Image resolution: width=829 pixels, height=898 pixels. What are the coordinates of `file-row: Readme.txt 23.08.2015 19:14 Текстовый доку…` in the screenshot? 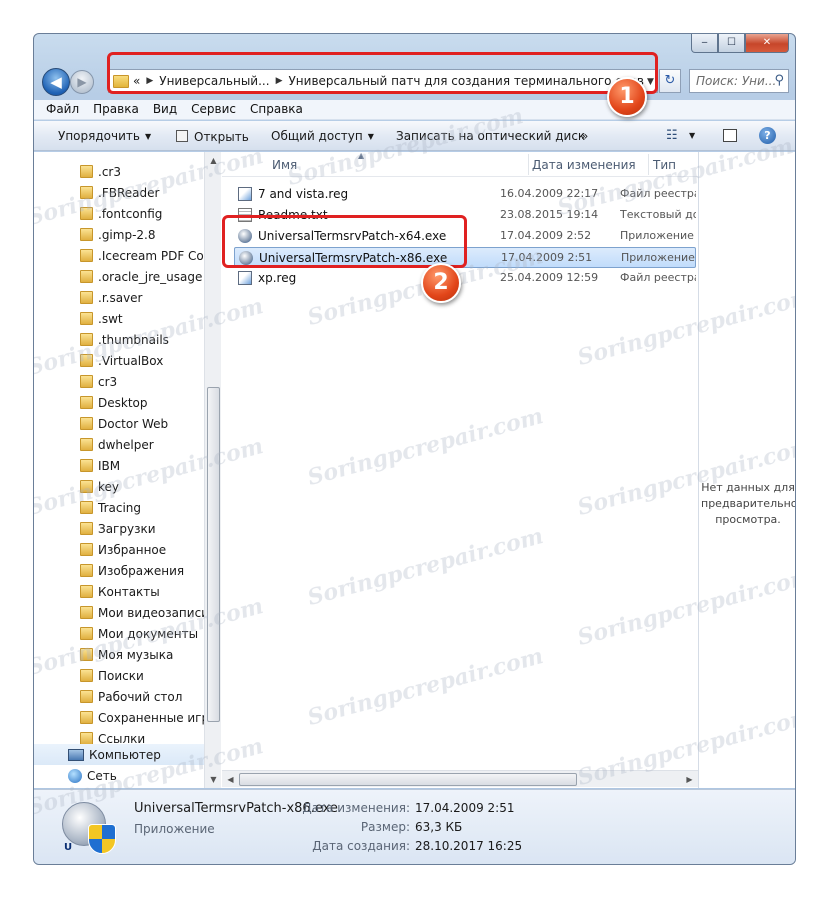 It's located at (465, 215).